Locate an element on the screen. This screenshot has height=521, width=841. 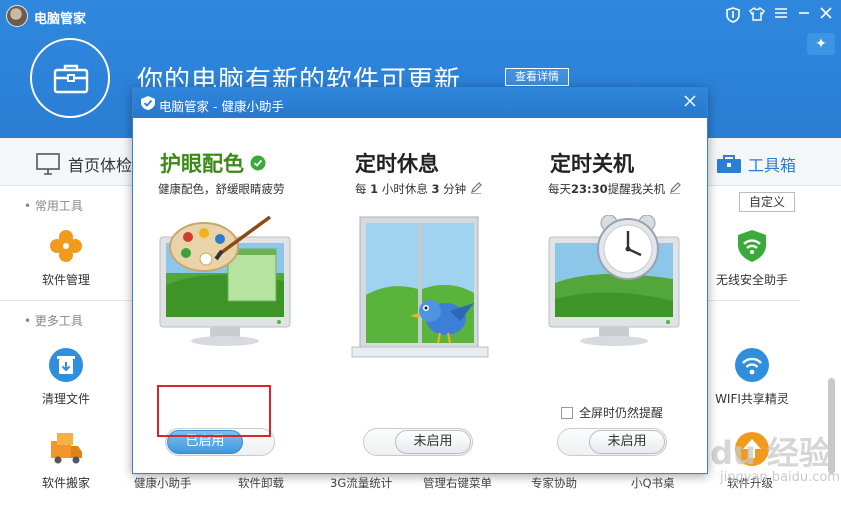
shutdown-toggle: 未启用 is located at coordinates (612, 442).